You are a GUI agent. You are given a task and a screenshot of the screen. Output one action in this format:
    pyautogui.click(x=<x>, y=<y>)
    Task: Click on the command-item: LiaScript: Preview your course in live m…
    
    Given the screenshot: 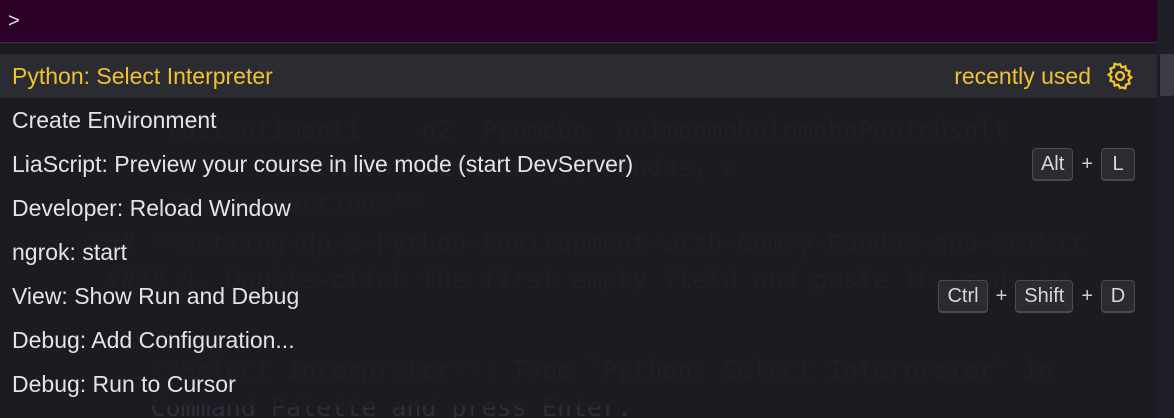 What is the action you would take?
    pyautogui.click(x=578, y=164)
    